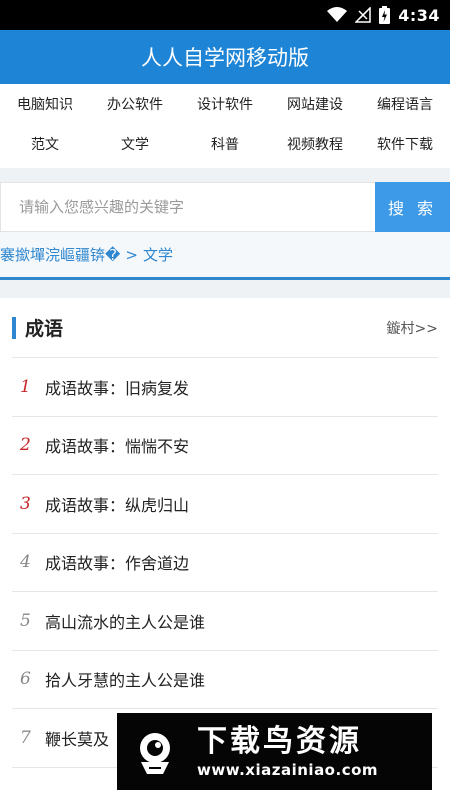  Describe the element at coordinates (25, 620) in the screenshot. I see `rank-number: 5` at that location.